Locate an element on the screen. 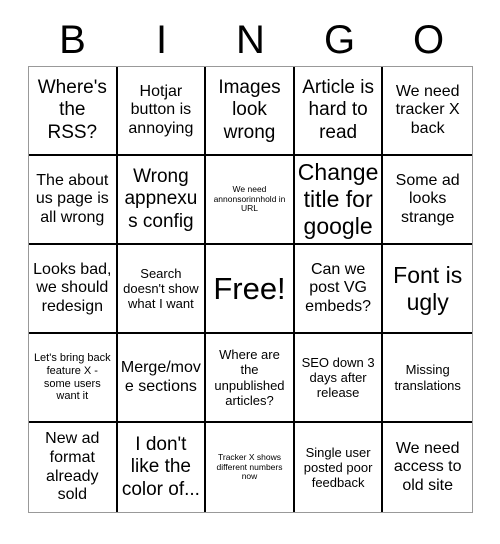 This screenshot has width=500, height=544. bingo-cell-label: Search doesn't show what I want is located at coordinates (161, 288).